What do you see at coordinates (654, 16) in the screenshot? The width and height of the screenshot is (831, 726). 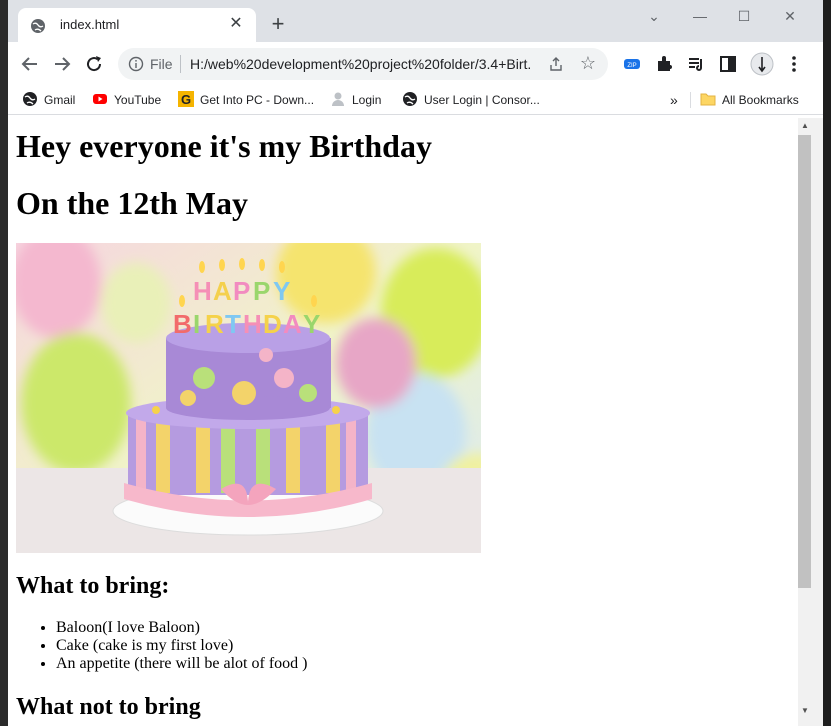 I see `tab-search-icon: ⌄` at bounding box center [654, 16].